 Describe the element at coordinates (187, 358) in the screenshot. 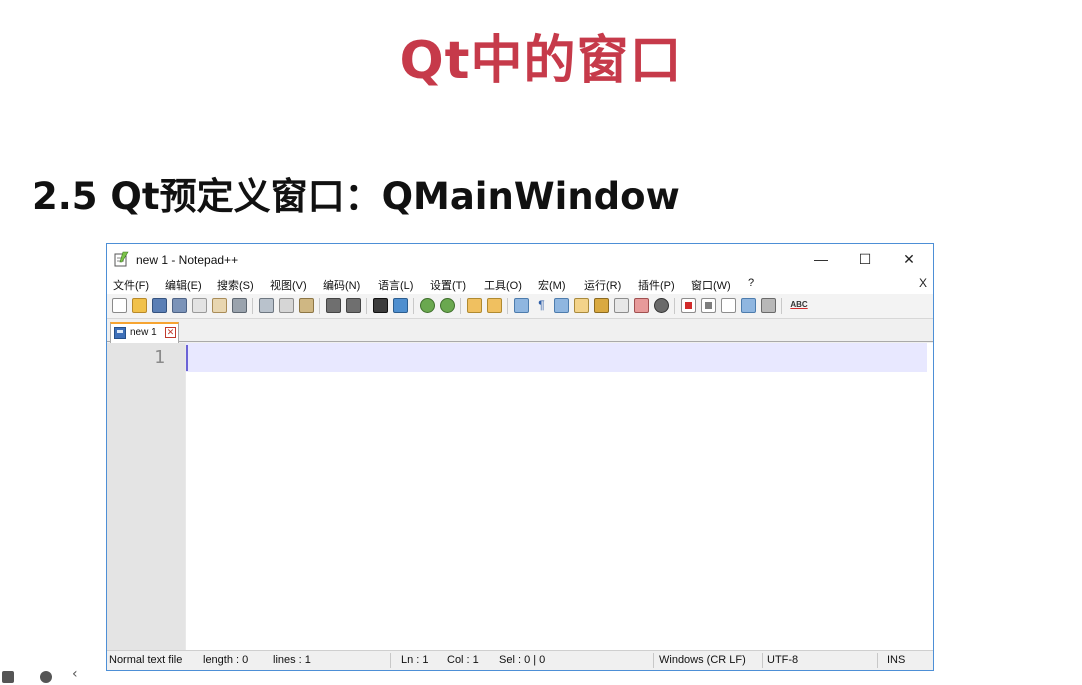

I see `text-caret` at that location.